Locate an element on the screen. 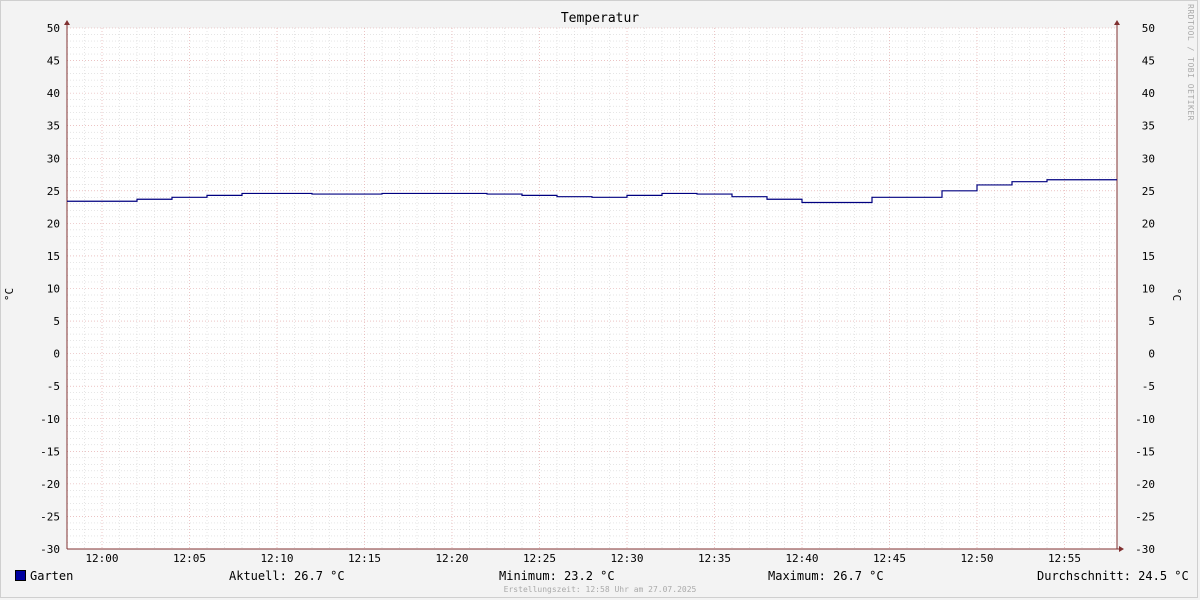 This screenshot has width=1200, height=600. y-tick-label-right: -20 is located at coordinates (1145, 484).